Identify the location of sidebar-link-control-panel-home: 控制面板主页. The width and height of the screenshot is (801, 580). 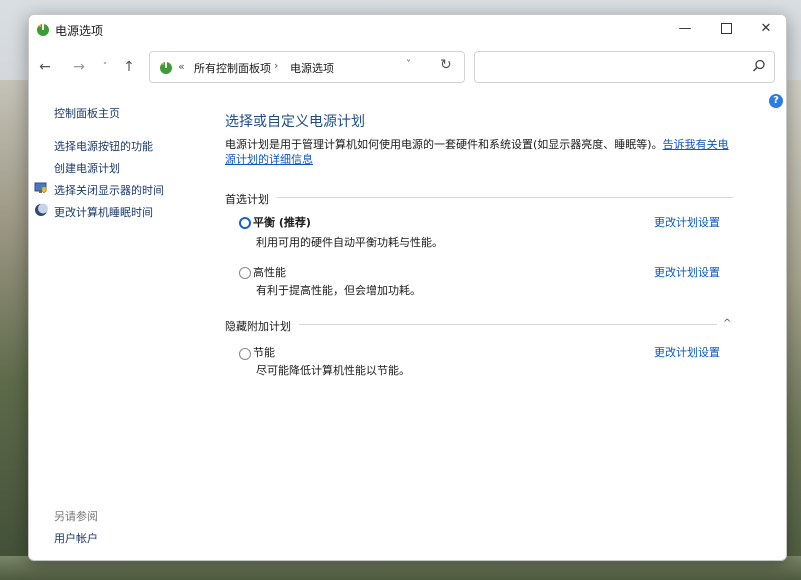
(87, 113).